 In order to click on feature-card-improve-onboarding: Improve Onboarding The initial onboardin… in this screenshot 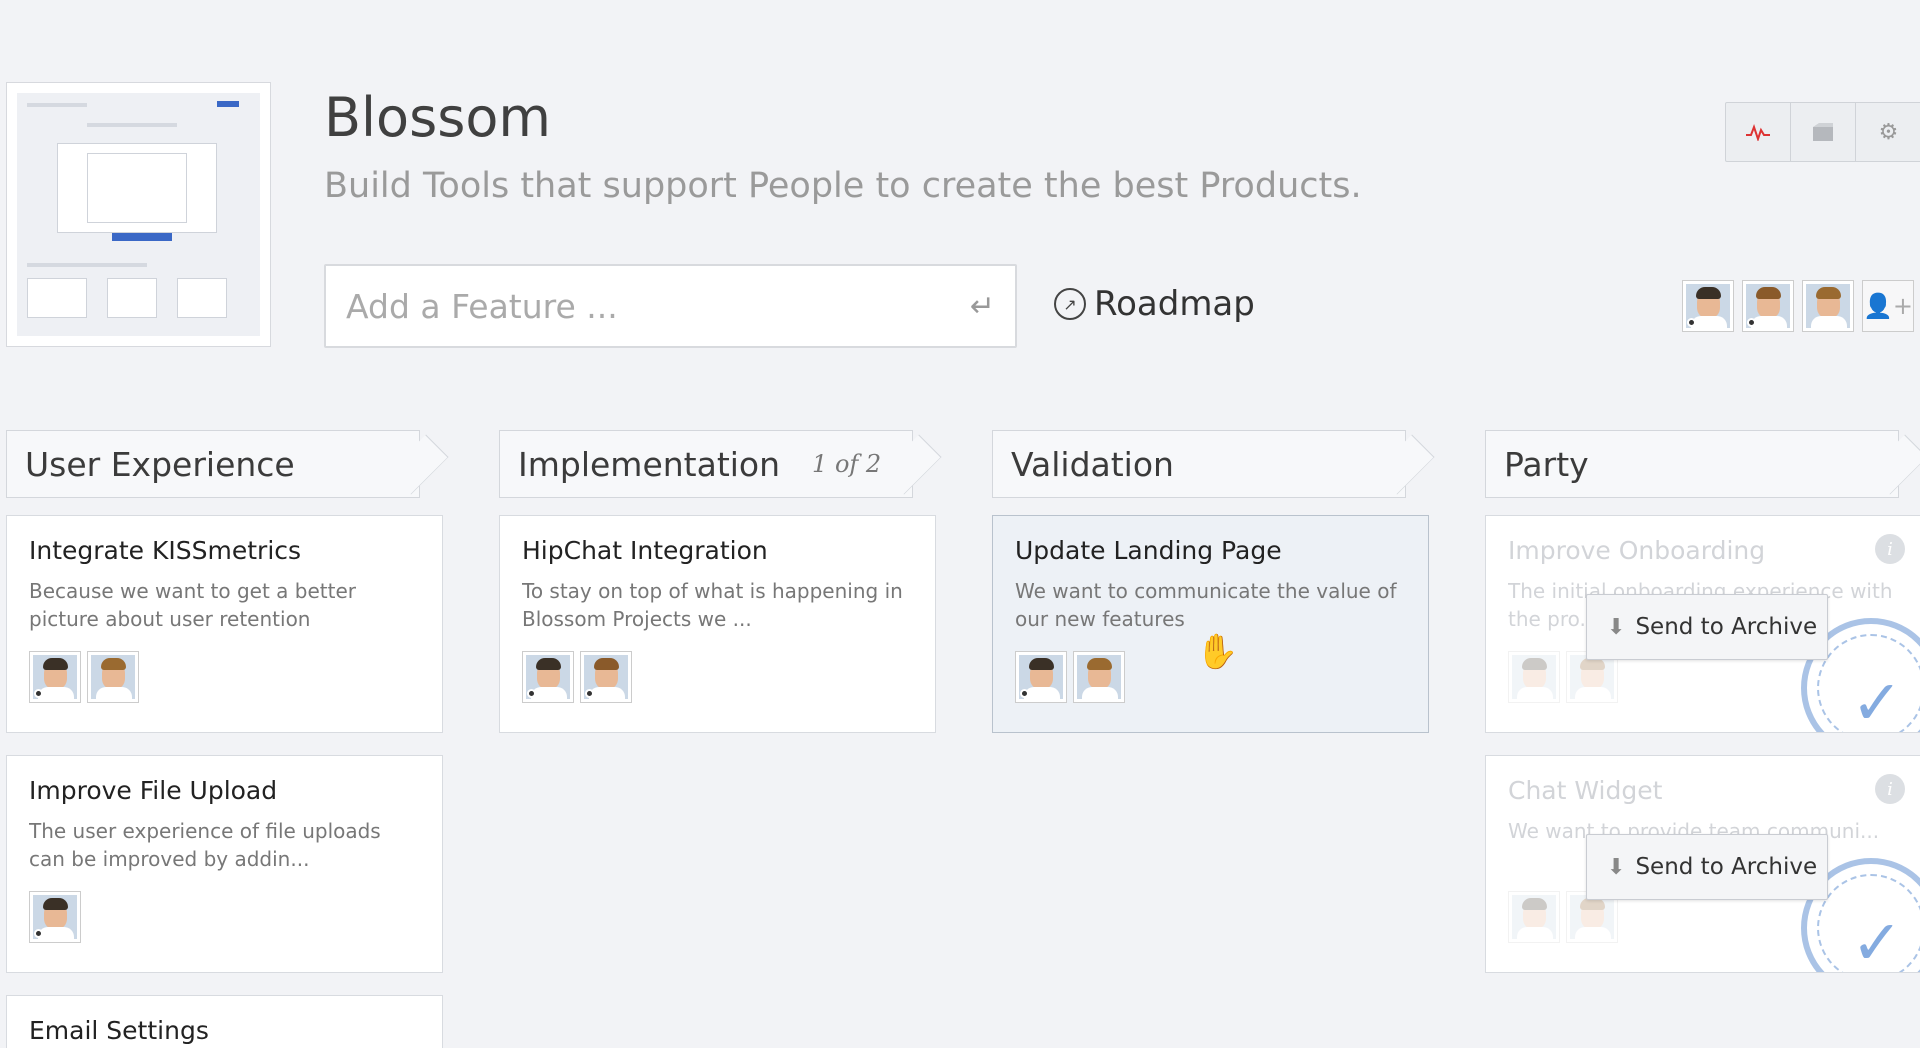, I will do `click(1702, 624)`.